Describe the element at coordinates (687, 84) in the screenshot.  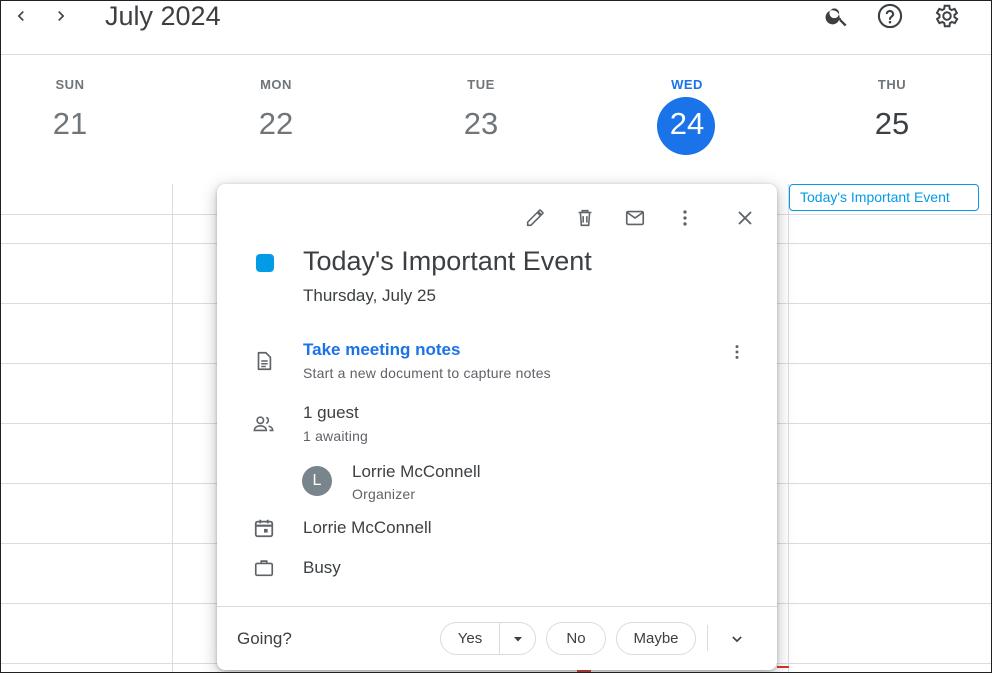
I see `day-of-week: WED` at that location.